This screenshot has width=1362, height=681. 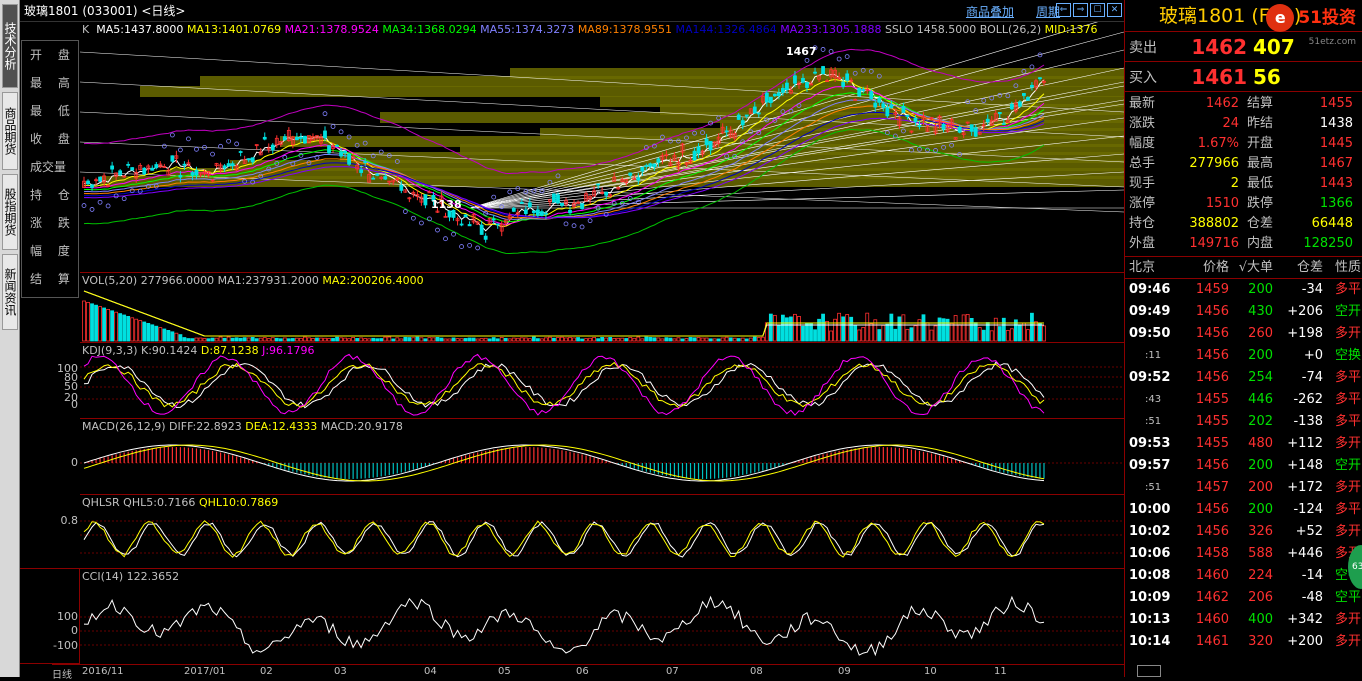 I want to click on tick-row: 10:02 1456 326 +52 多开, so click(x=1243, y=532).